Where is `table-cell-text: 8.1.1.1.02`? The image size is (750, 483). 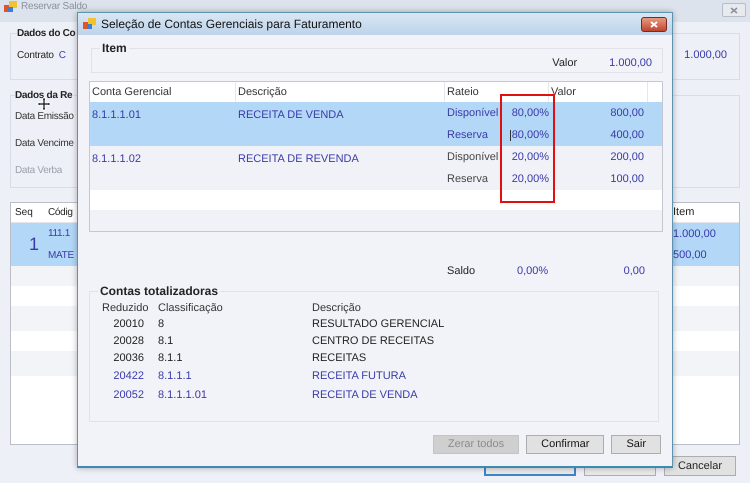 table-cell-text: 8.1.1.1.02 is located at coordinates (116, 159).